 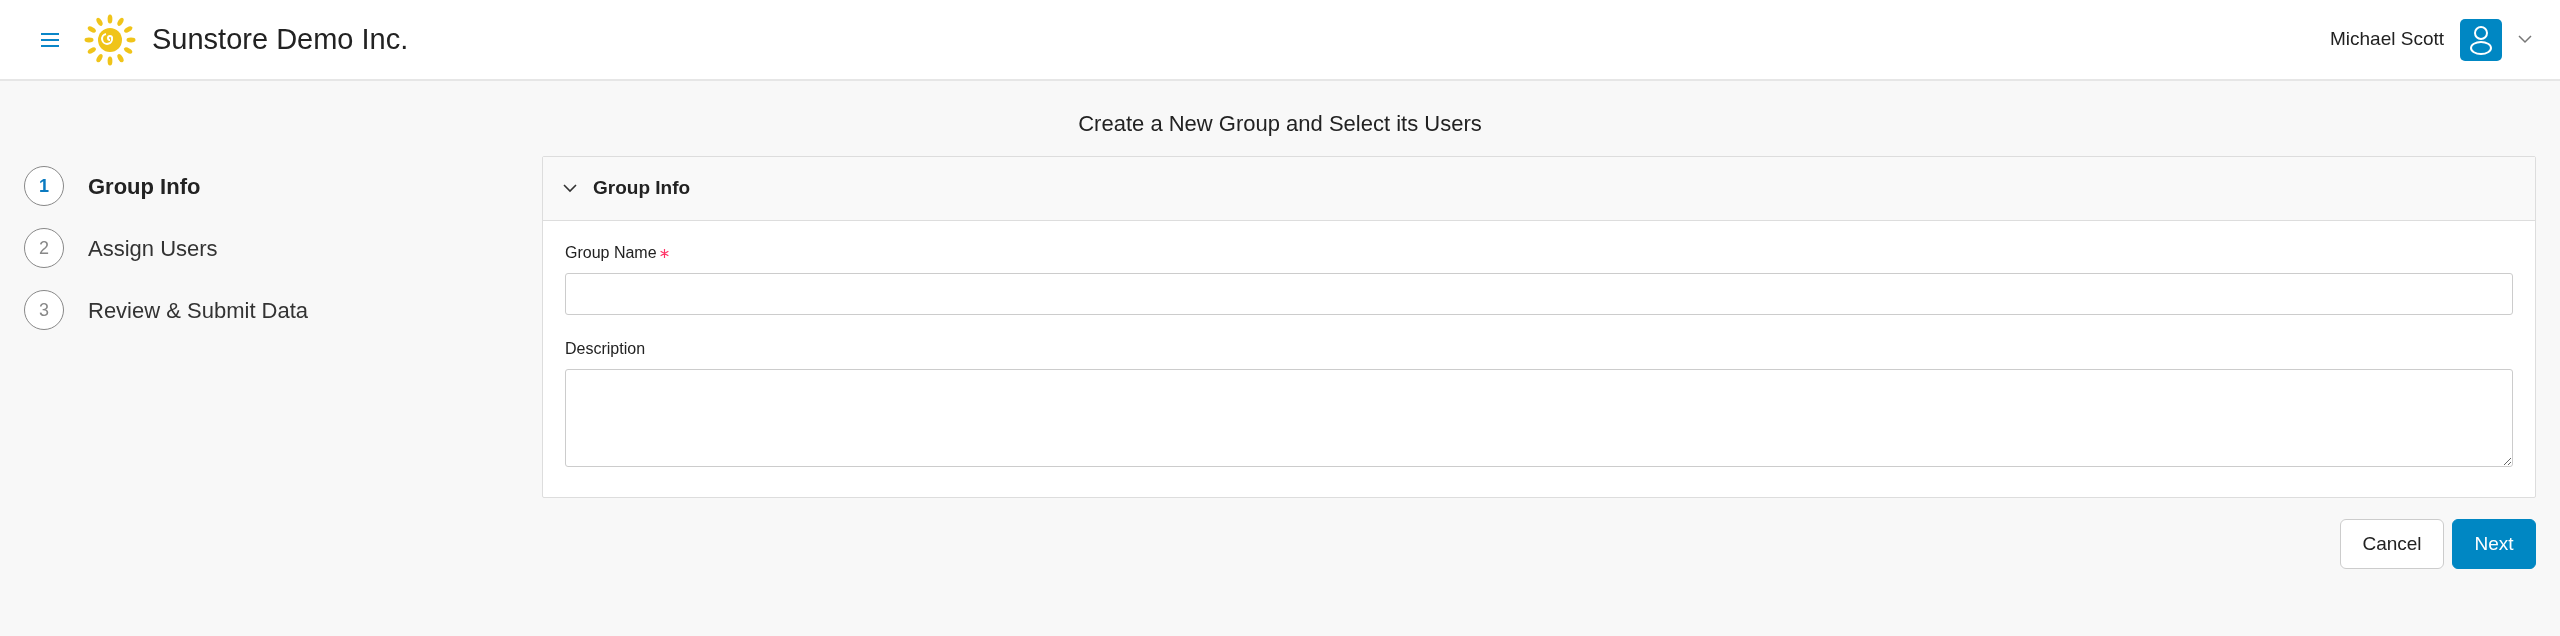 I want to click on textarea-field, so click(x=1539, y=418).